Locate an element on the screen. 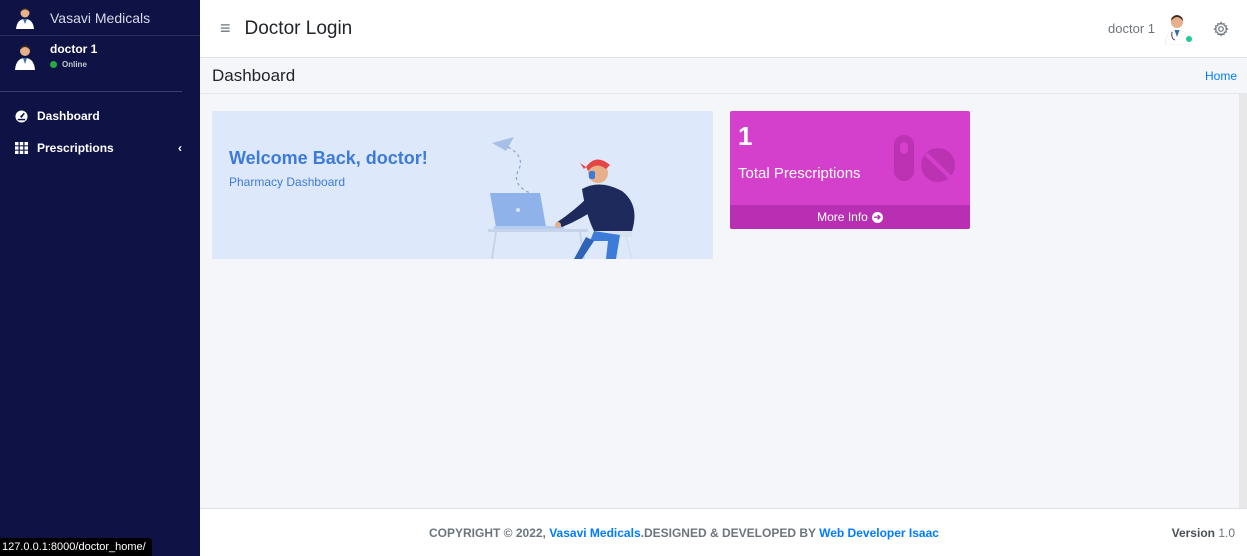  welcome-card: Welcome Back, doctor! Pharmacy Dashboard is located at coordinates (462, 185).